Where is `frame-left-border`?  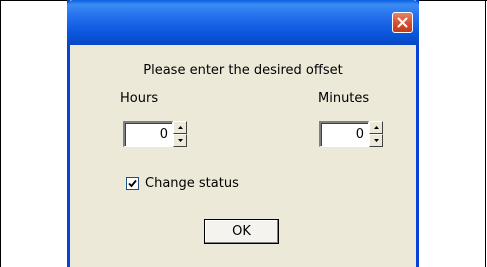 frame-left-border is located at coordinates (0, 133).